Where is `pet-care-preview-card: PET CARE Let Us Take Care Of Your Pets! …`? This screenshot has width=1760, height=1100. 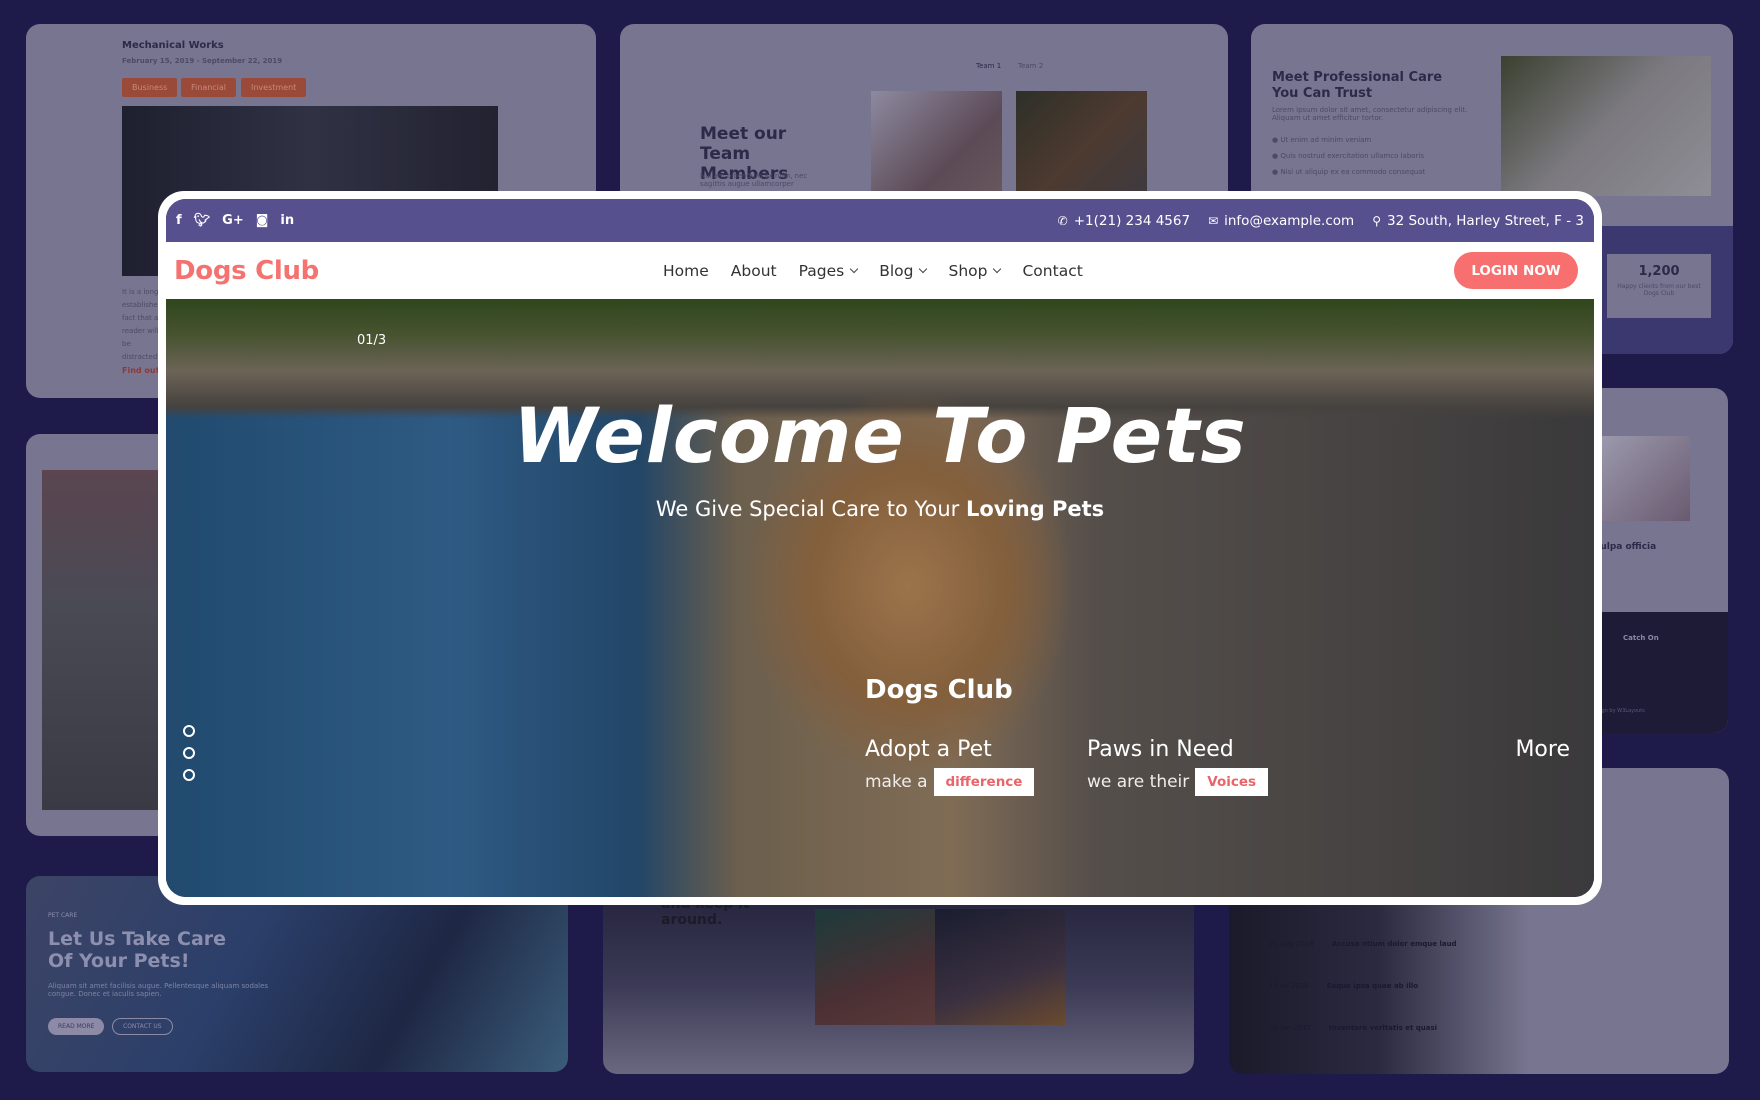 pet-care-preview-card: PET CARE Let Us Take Care Of Your Pets! … is located at coordinates (297, 974).